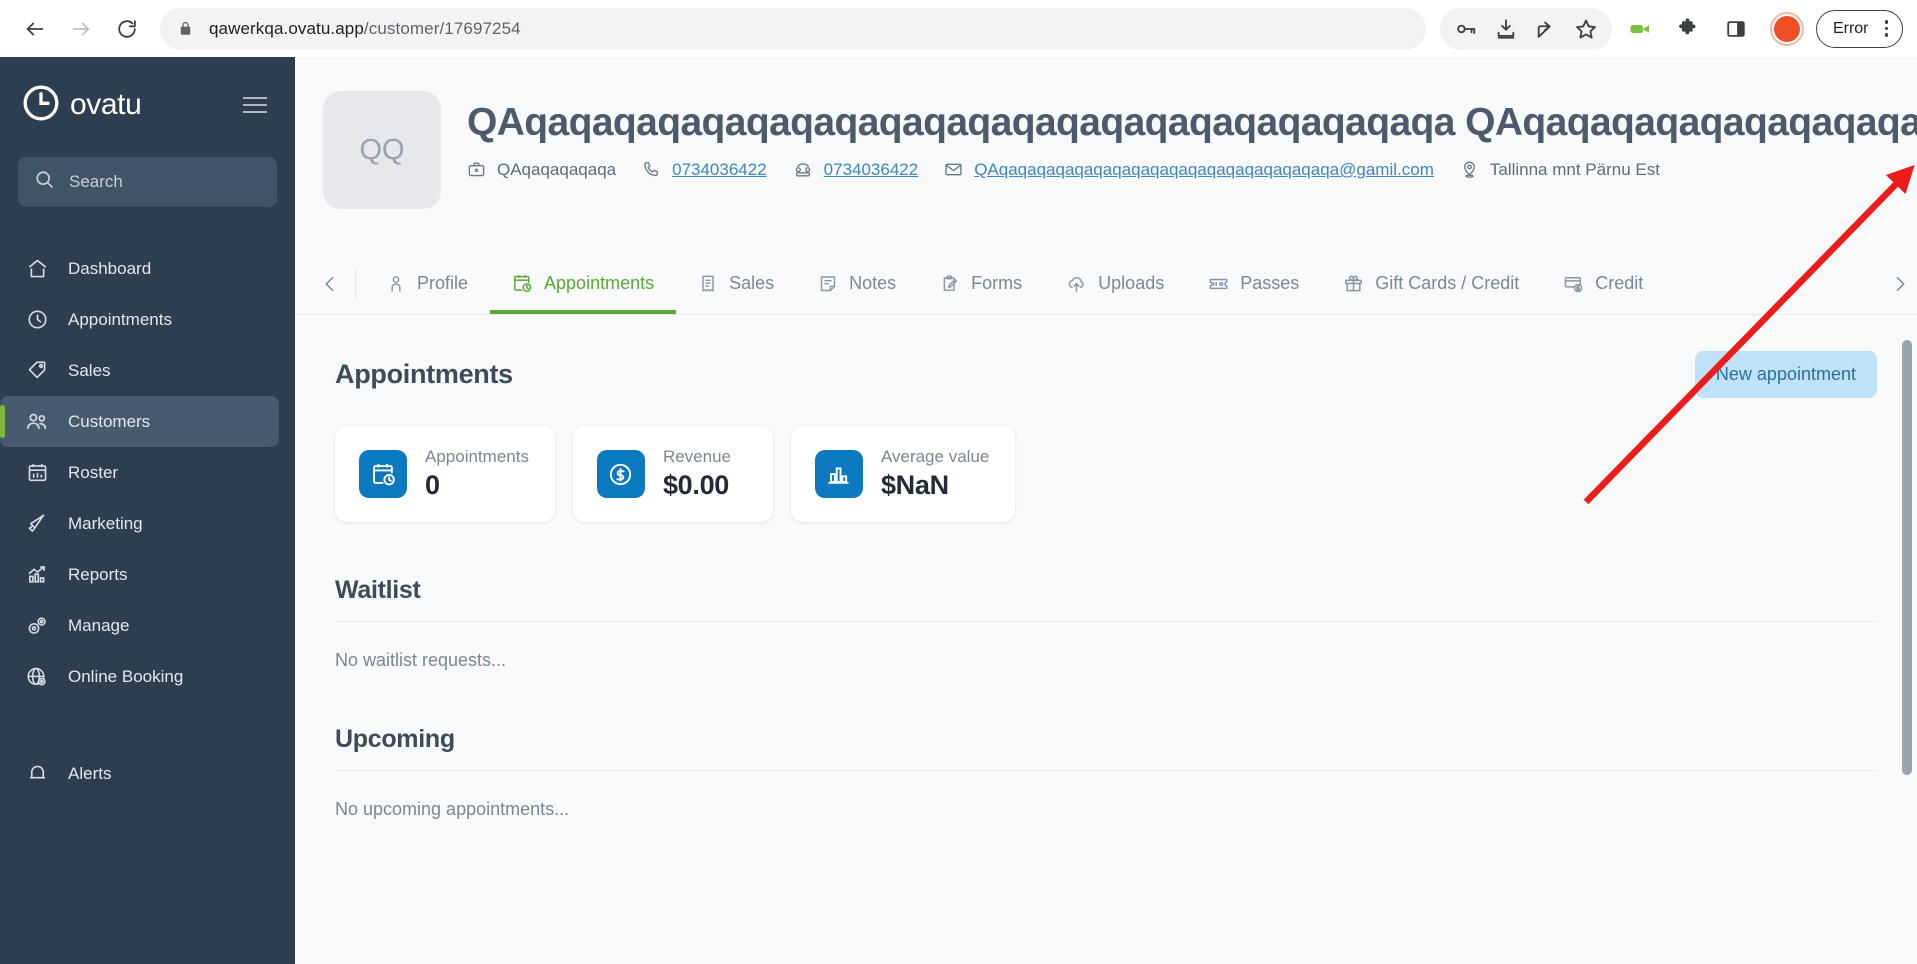  I want to click on contact-address: Tallinna mnt Pärnu Est, so click(1560, 170).